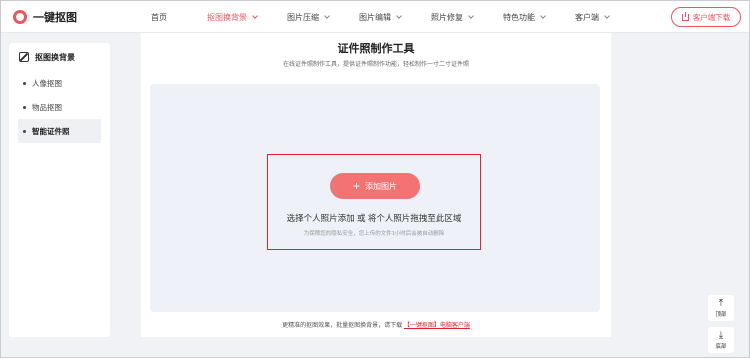 The height and width of the screenshot is (358, 750). I want to click on sidebar-title: 抠图换背景, so click(59, 57).